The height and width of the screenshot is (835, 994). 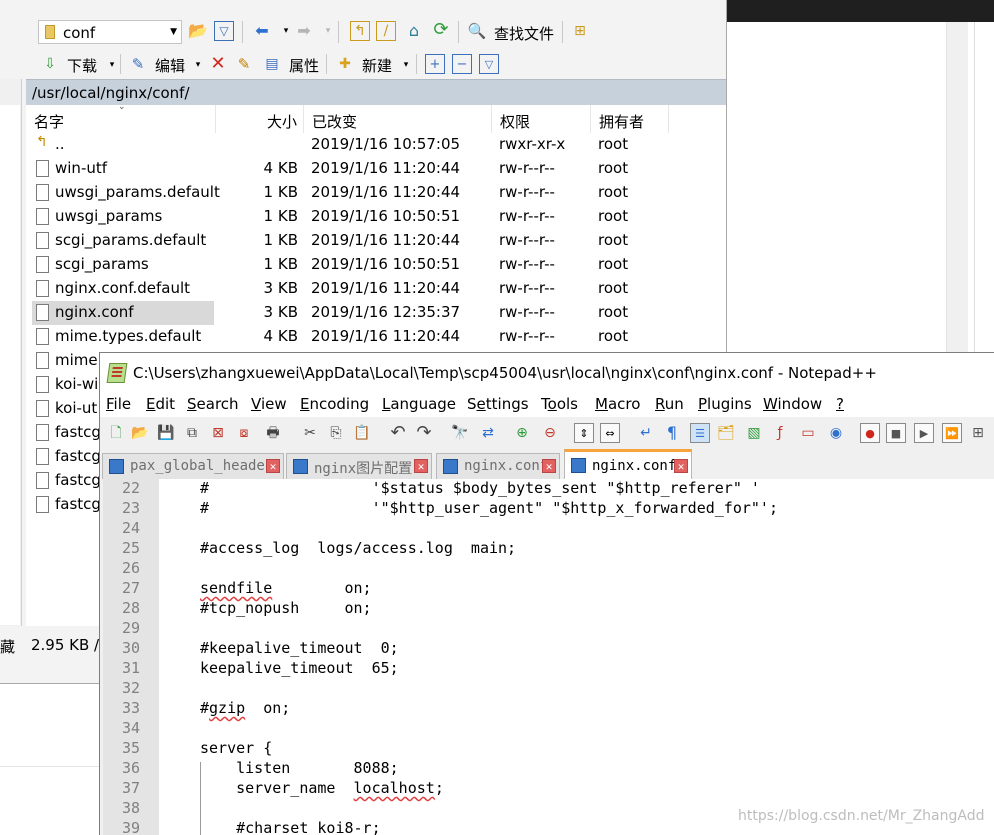 I want to click on play-macro-icon: ▶, so click(x=924, y=433).